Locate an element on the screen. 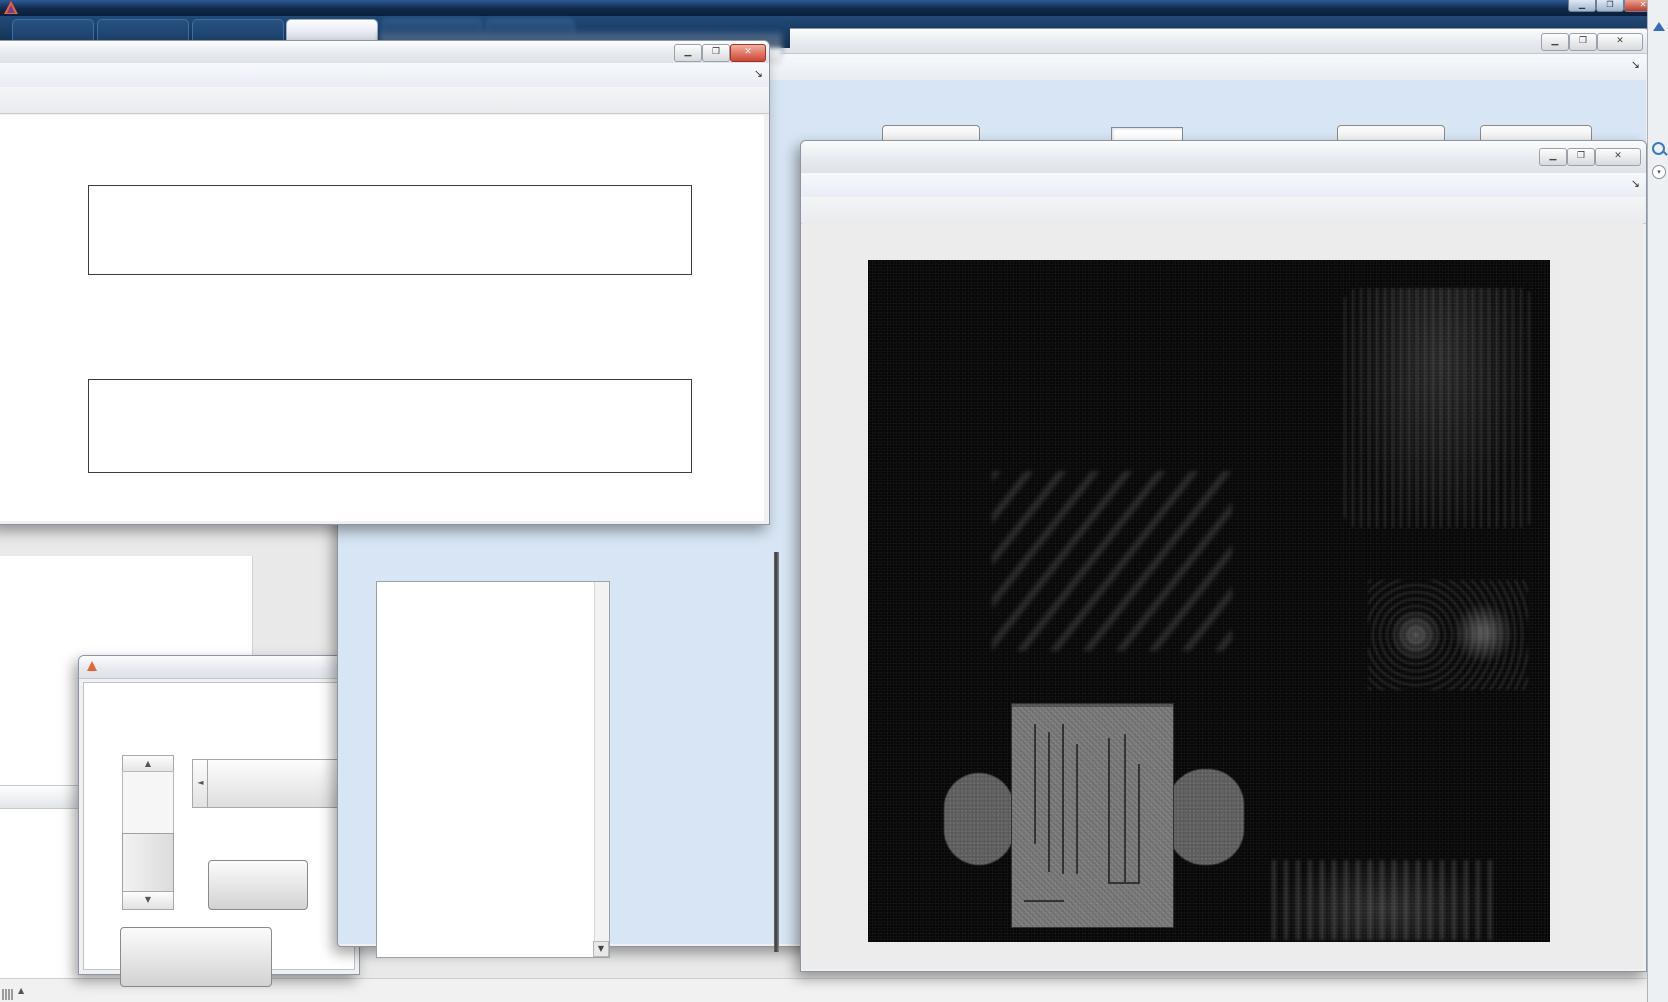  right-figure-menubar: ↘ is located at coordinates (1223, 185).